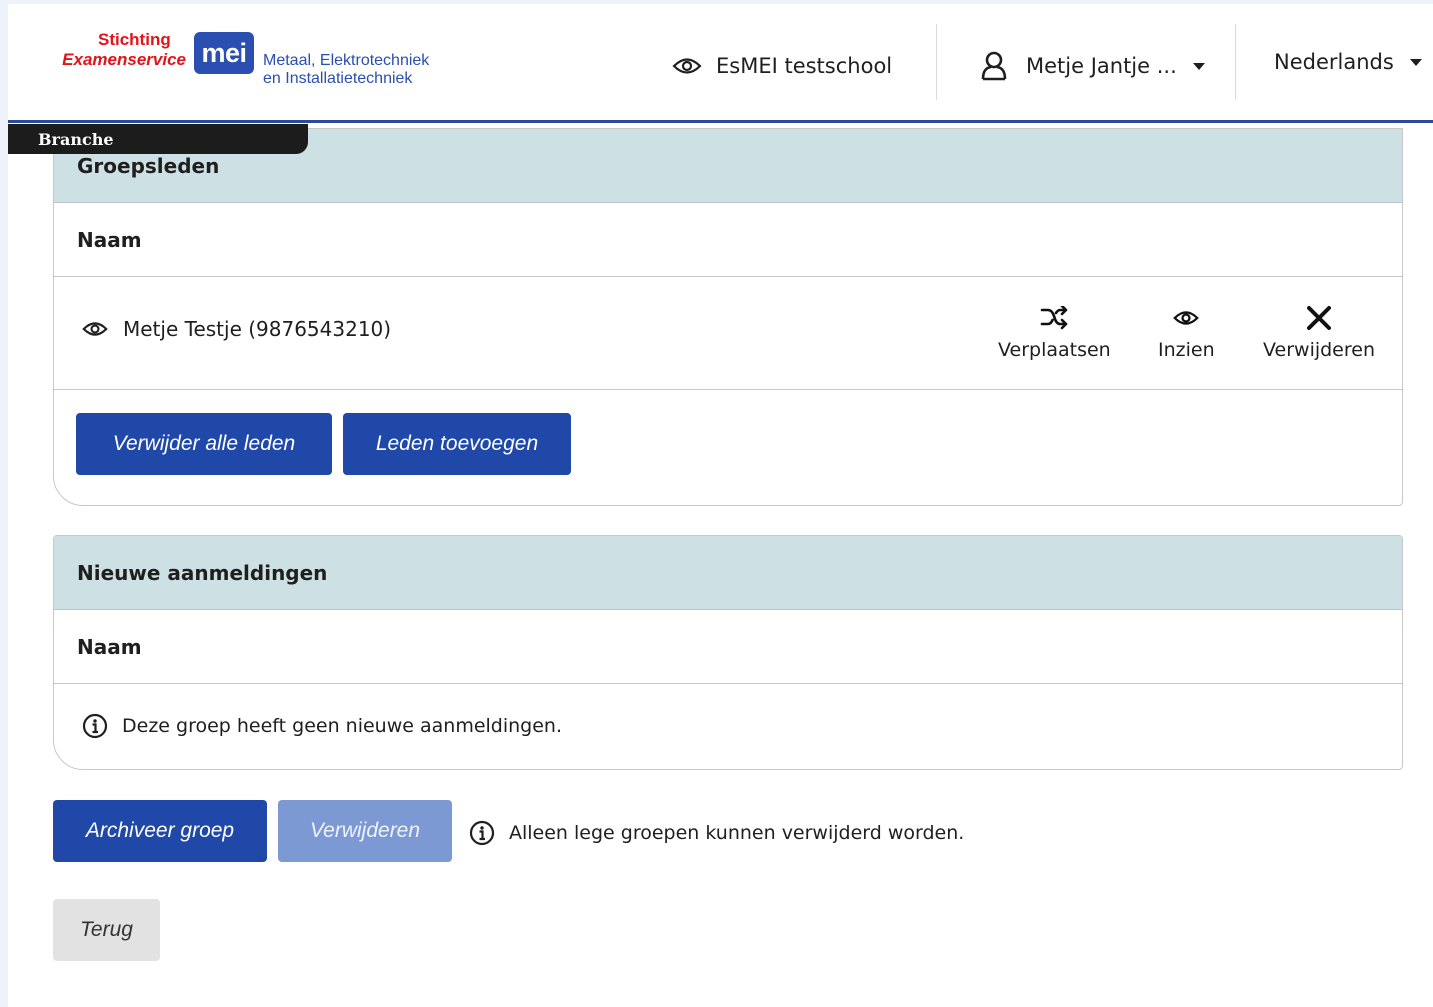  What do you see at coordinates (224, 53) in the screenshot?
I see `logo-mei-badge: mei` at bounding box center [224, 53].